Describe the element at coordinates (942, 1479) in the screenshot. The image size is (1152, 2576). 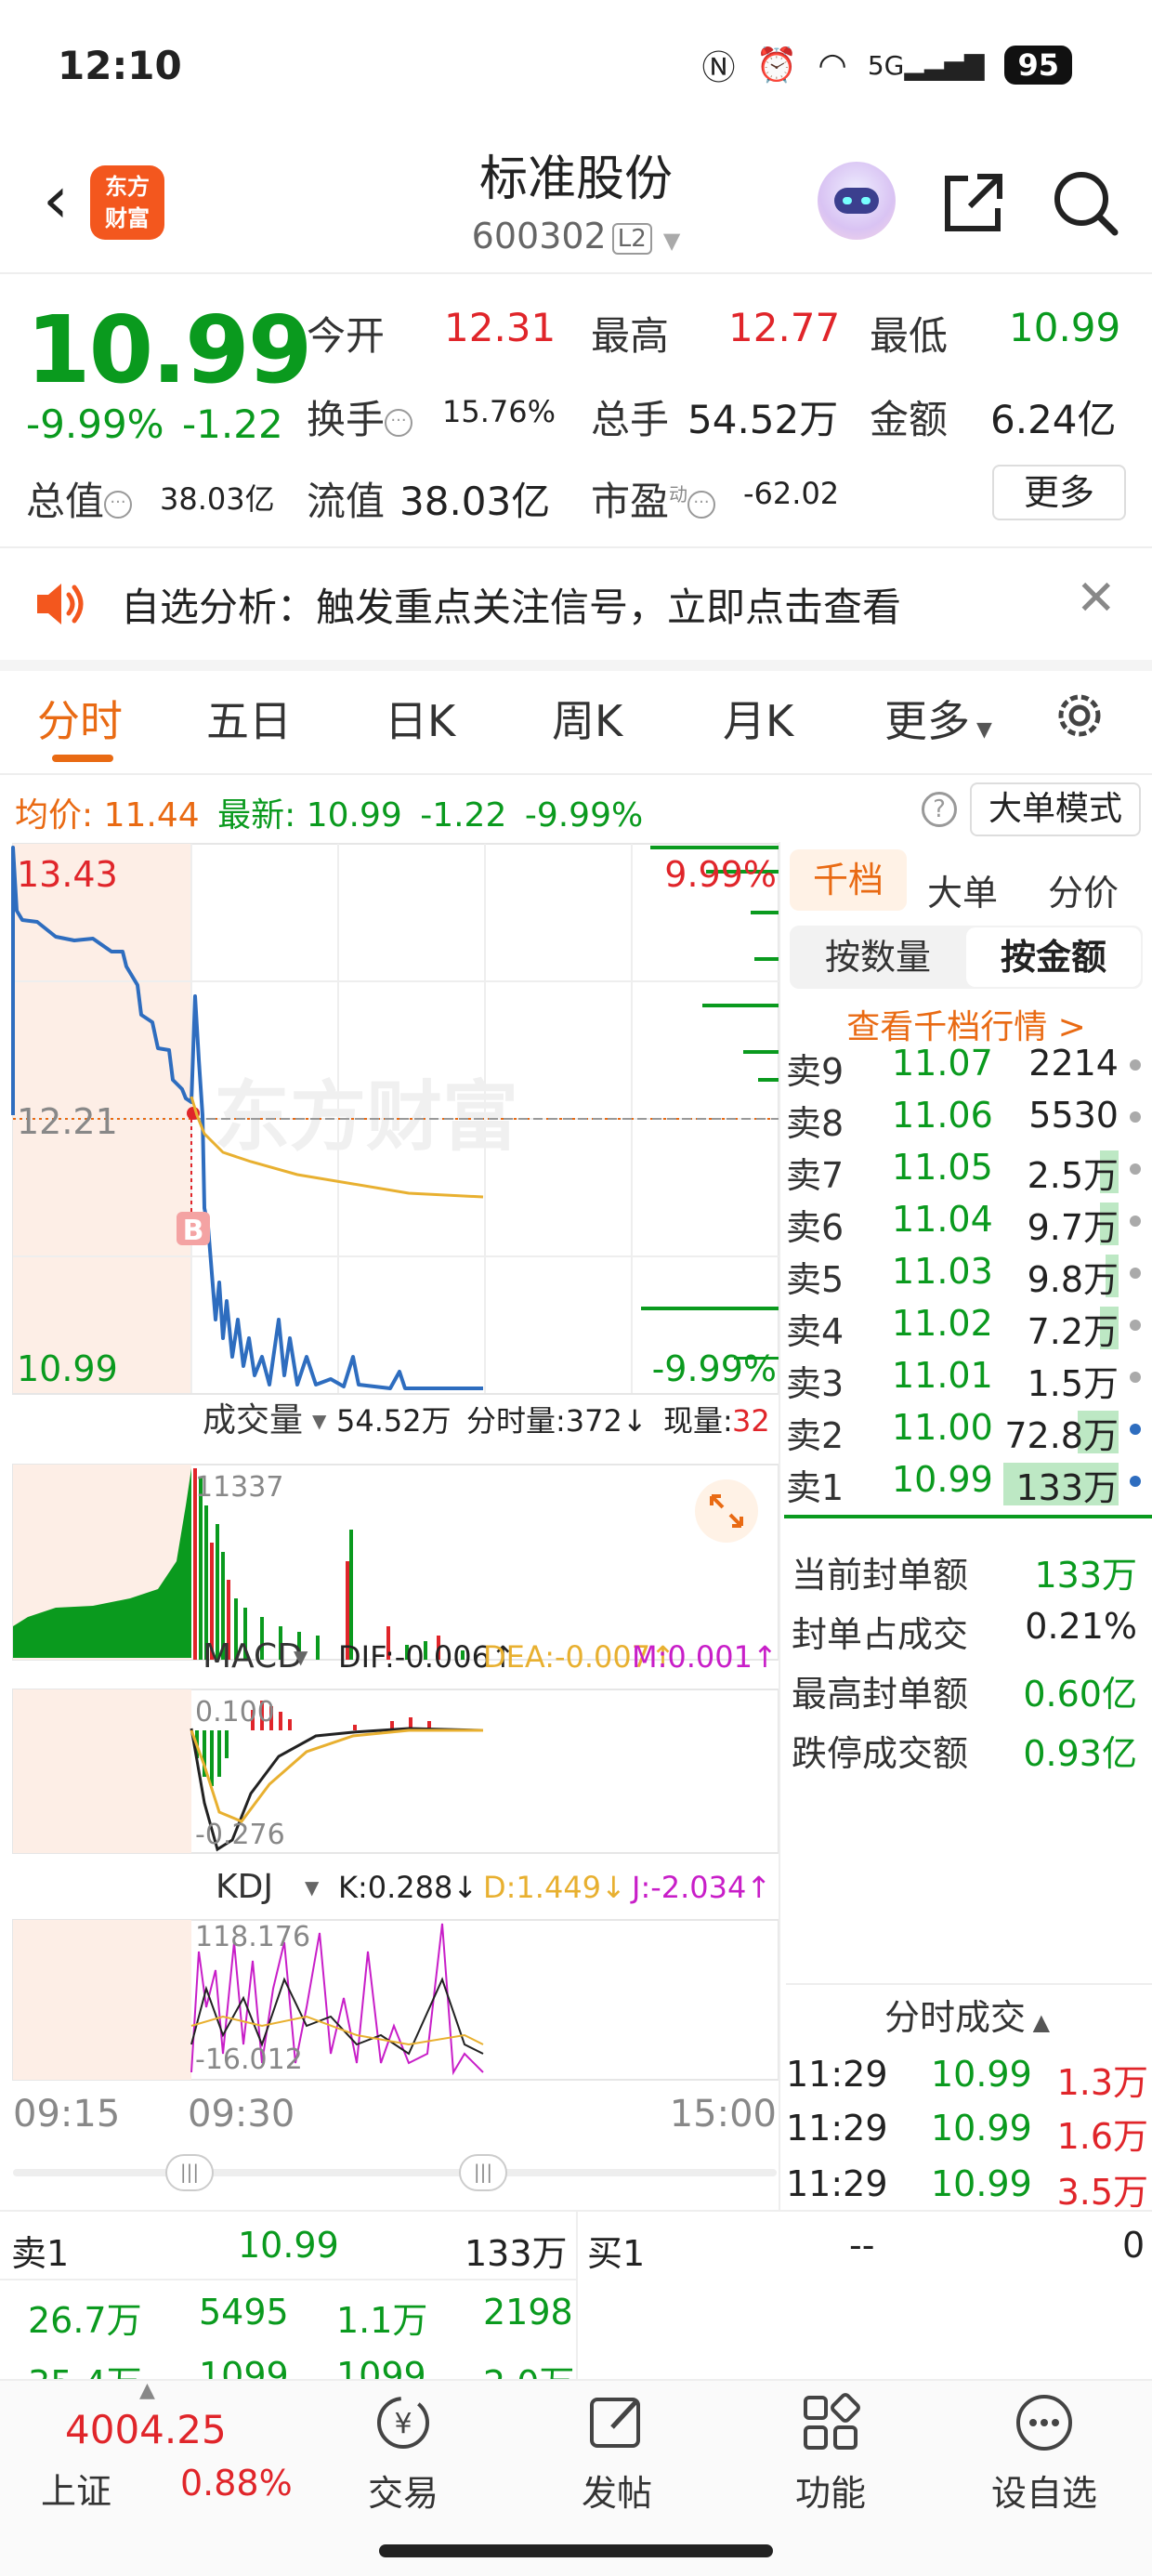
I see `order-book-price: 10.99` at that location.